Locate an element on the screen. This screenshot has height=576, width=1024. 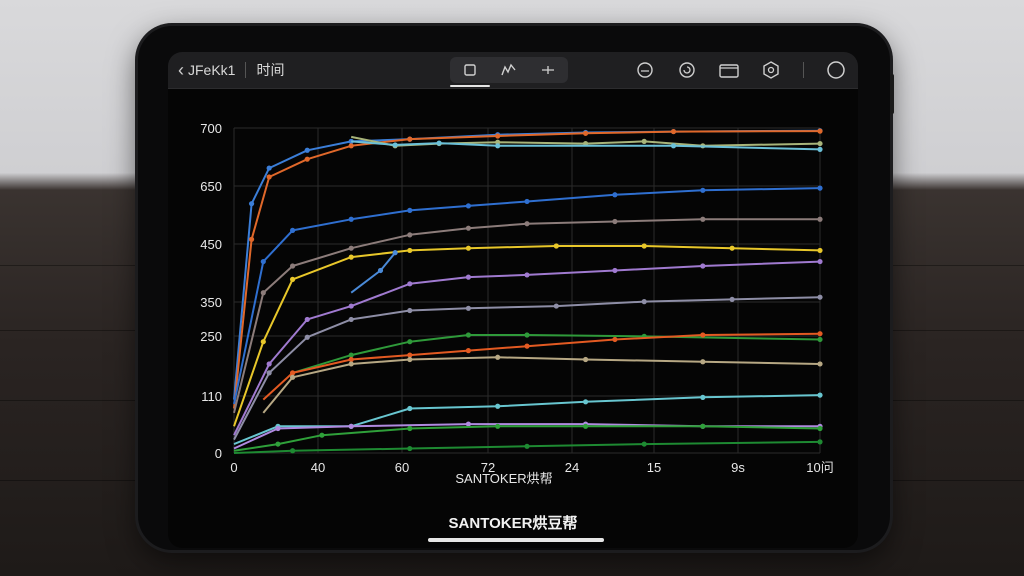
toolbar-divider is located at coordinates (246, 70).